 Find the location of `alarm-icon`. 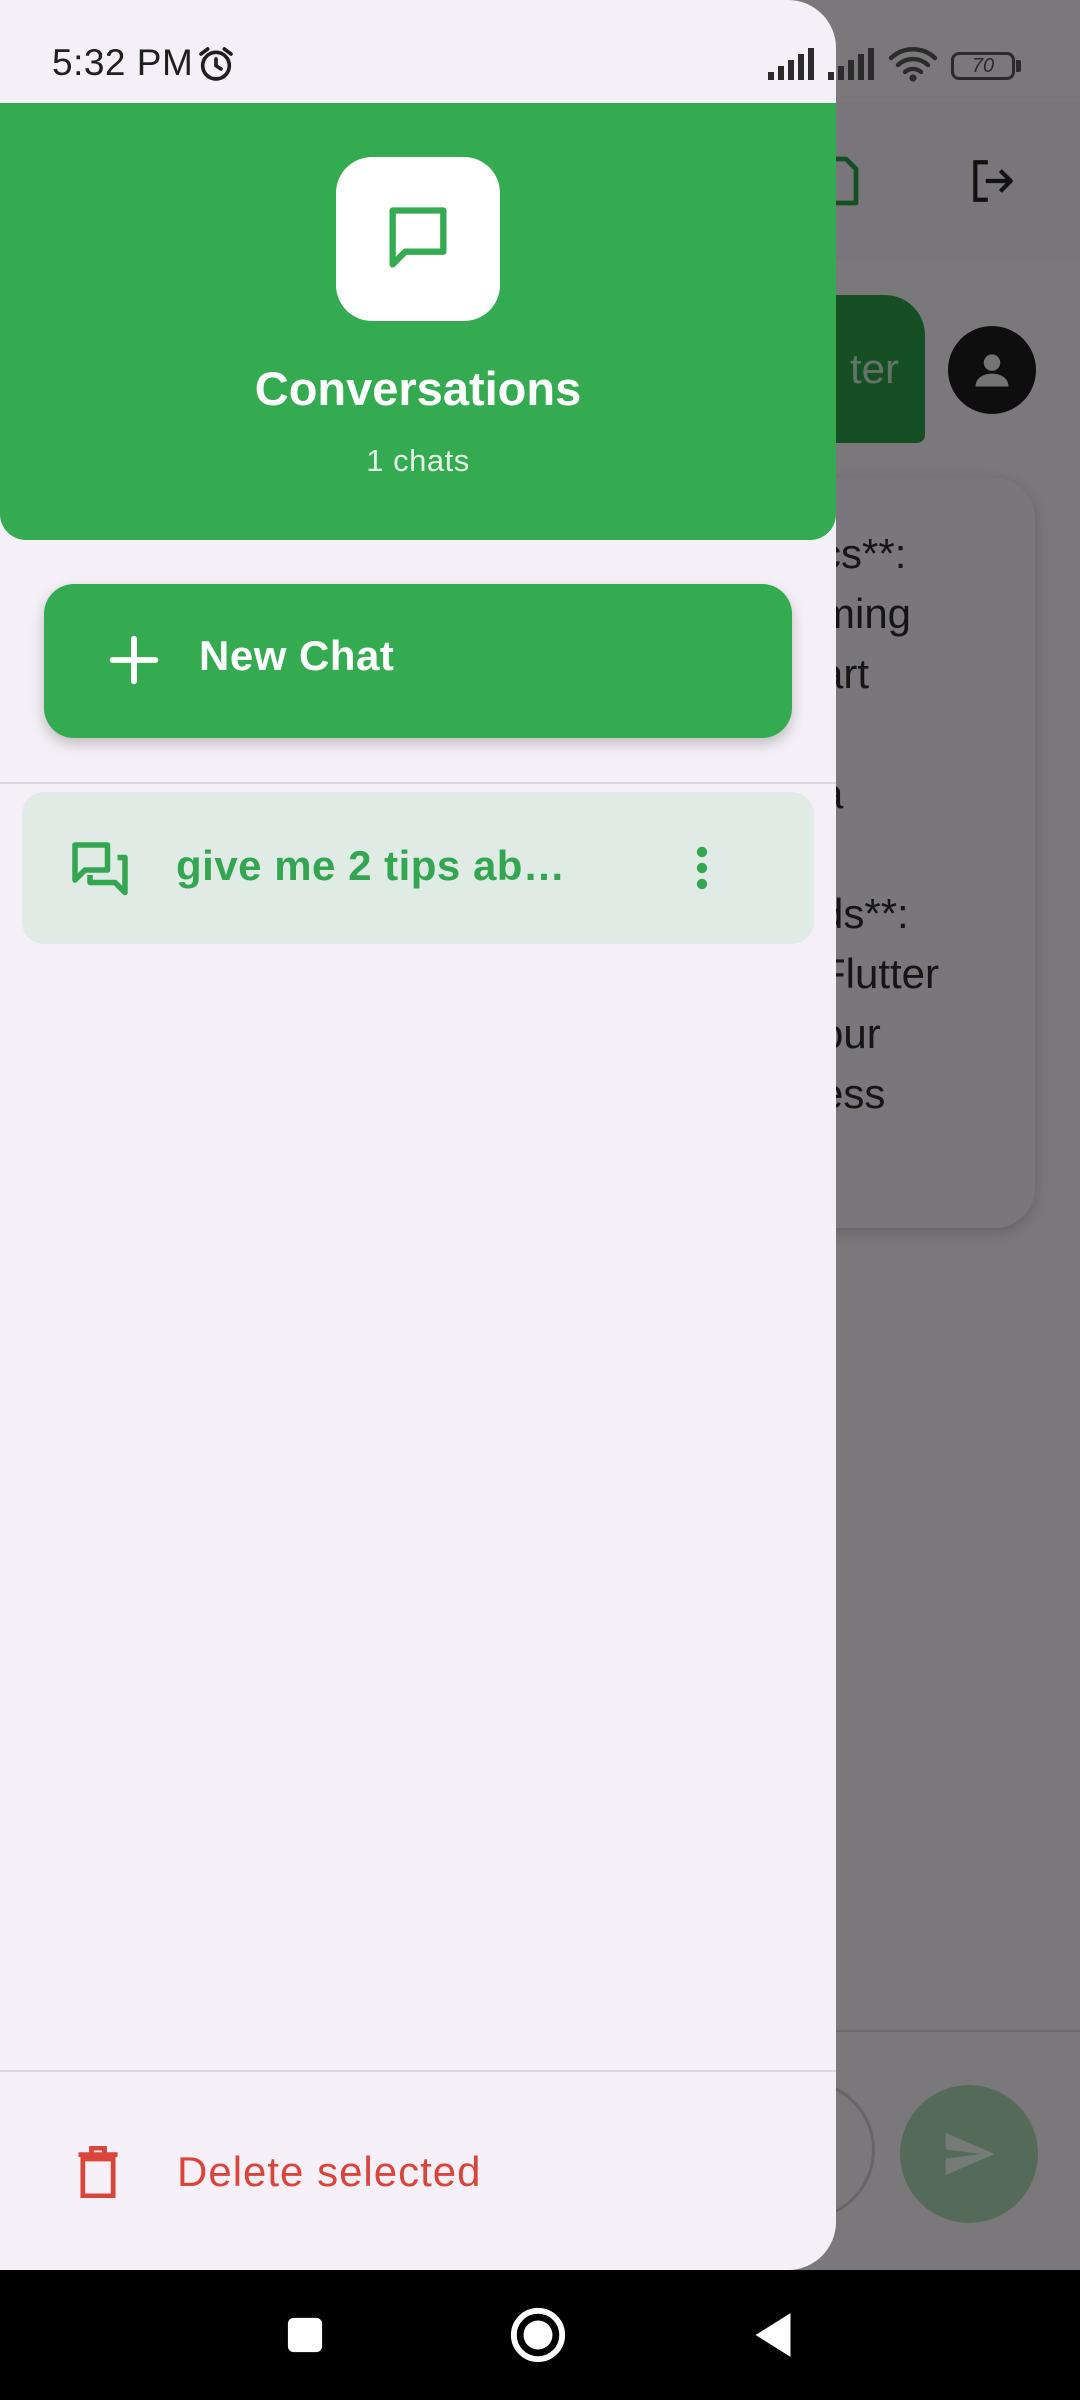

alarm-icon is located at coordinates (216, 66).